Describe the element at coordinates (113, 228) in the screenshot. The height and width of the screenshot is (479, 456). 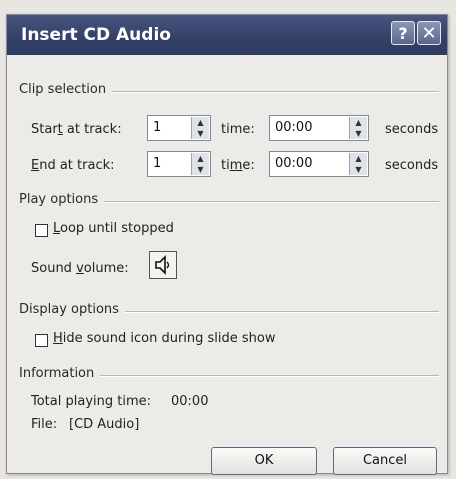
I see `loop-label: Loop until stopped` at that location.